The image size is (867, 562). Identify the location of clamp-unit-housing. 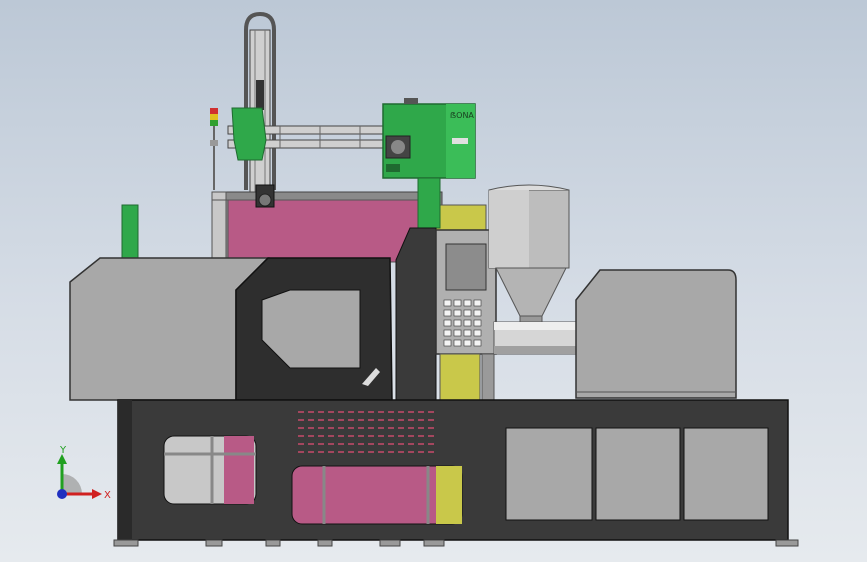
(231, 329).